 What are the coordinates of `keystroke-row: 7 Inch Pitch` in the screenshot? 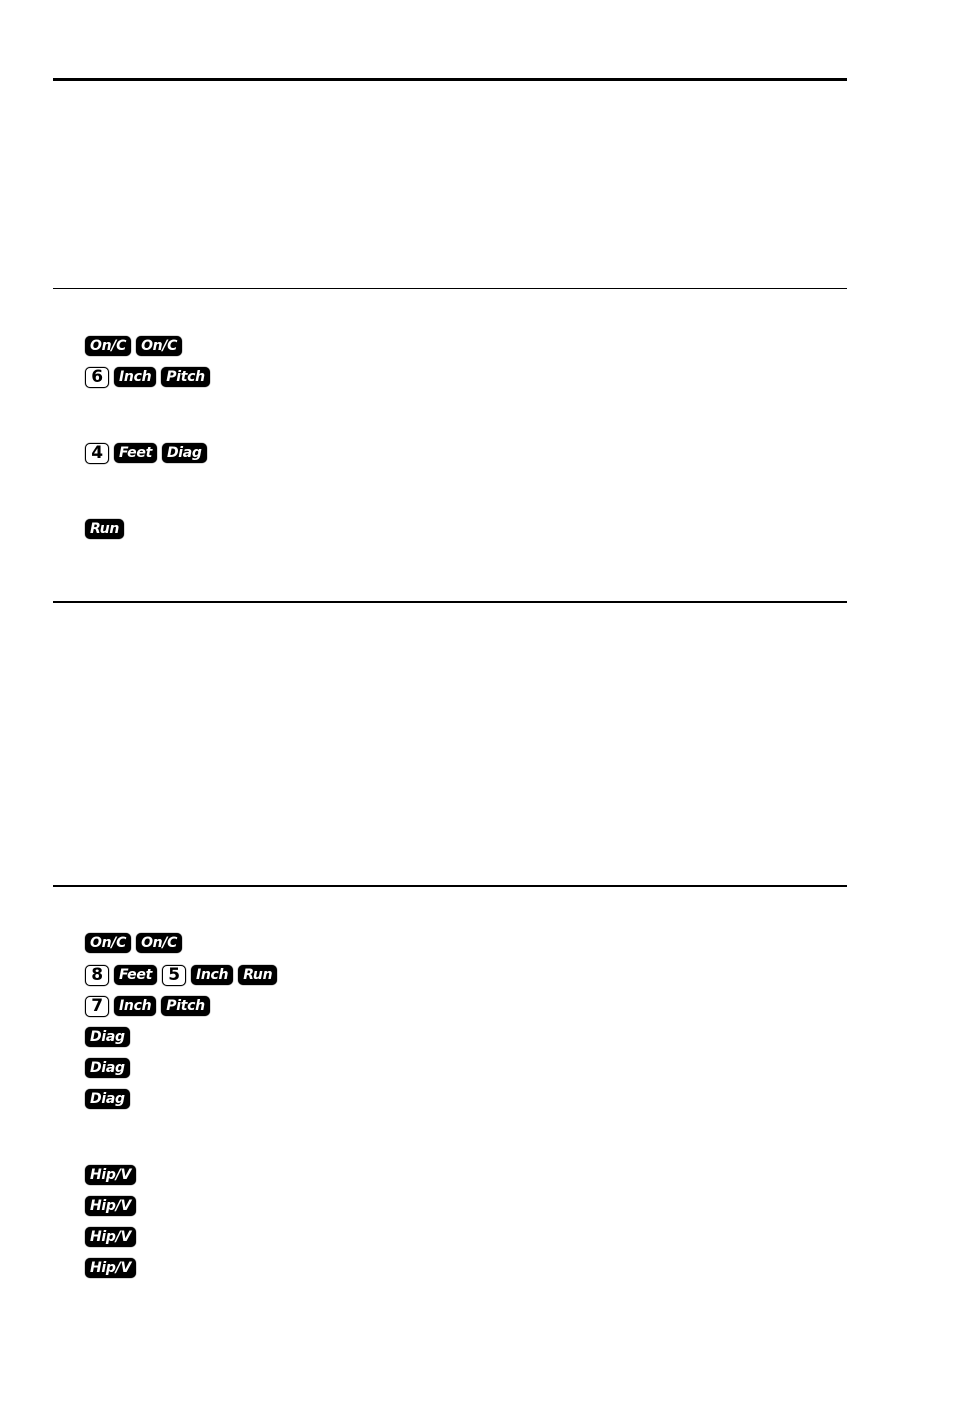 It's located at (147, 1006).